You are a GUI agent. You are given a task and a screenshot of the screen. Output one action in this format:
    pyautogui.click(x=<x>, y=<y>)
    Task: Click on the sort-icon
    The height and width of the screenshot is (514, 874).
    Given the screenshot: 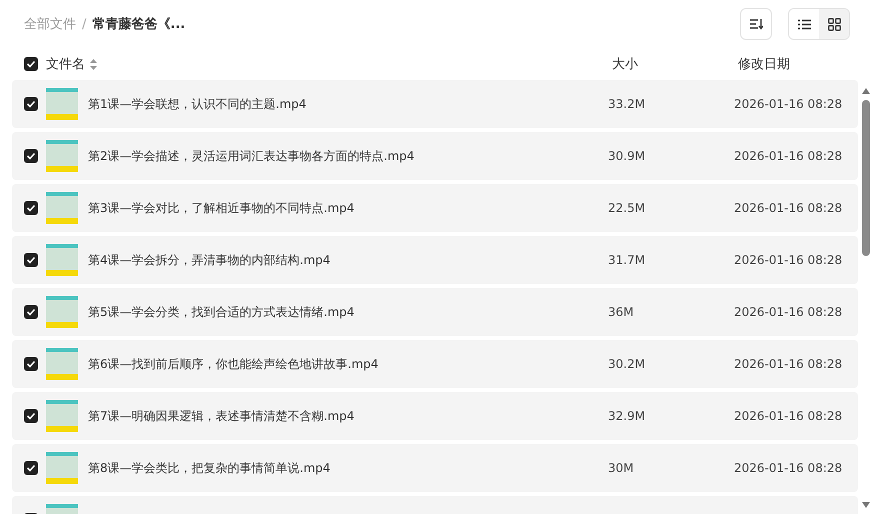 What is the action you would take?
    pyautogui.click(x=756, y=24)
    